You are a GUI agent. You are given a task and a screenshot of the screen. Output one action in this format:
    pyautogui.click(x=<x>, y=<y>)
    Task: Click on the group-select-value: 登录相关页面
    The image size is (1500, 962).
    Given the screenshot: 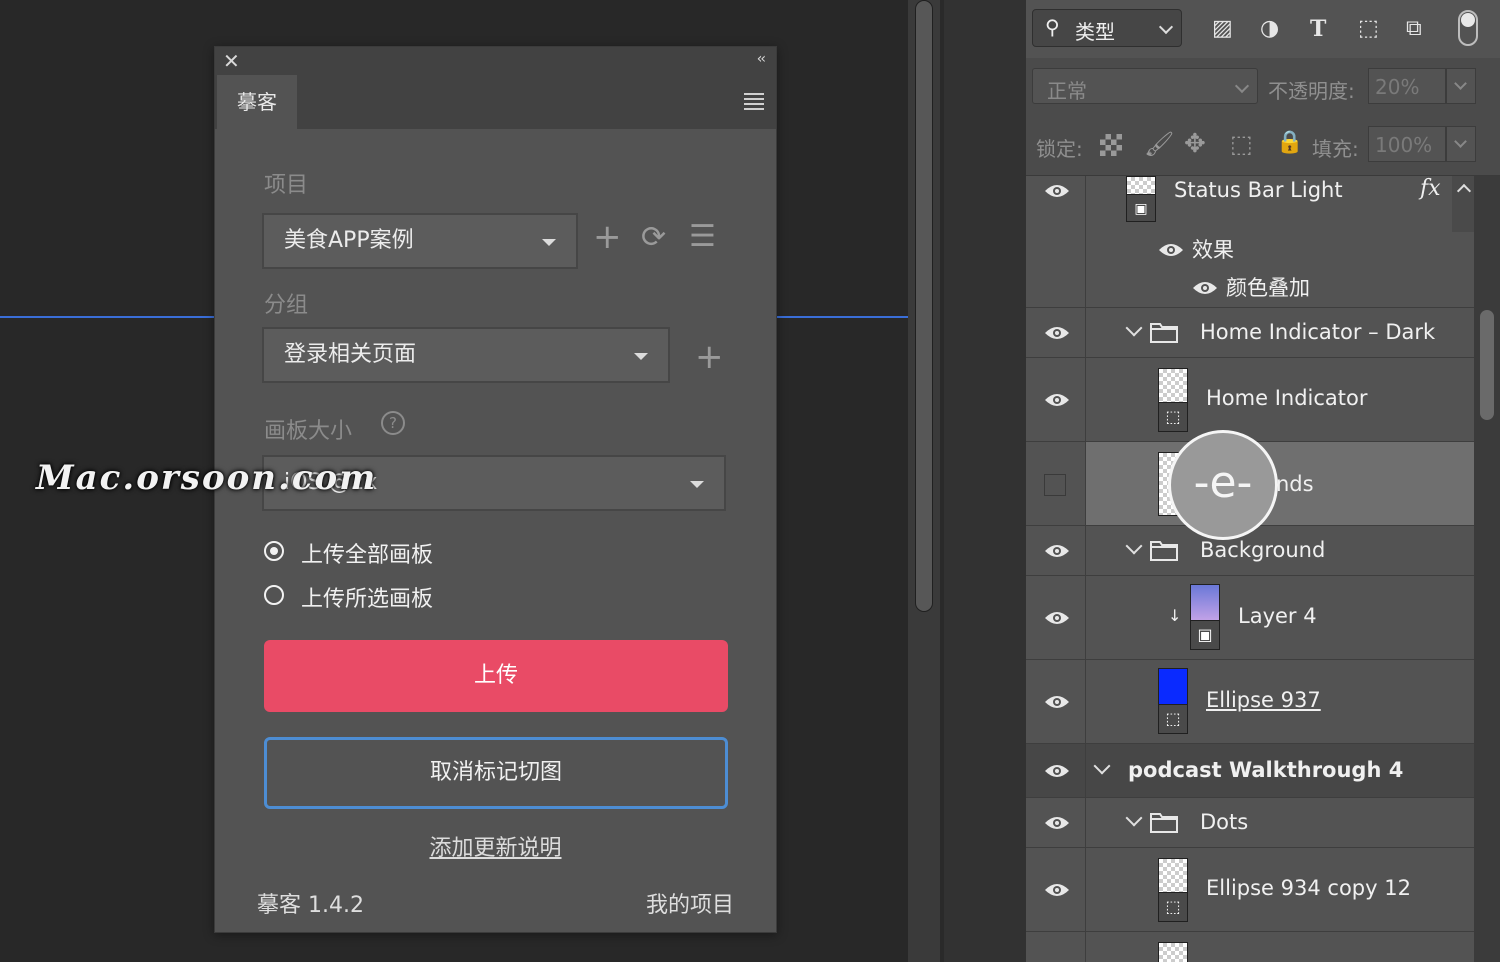 What is the action you would take?
    pyautogui.click(x=350, y=354)
    